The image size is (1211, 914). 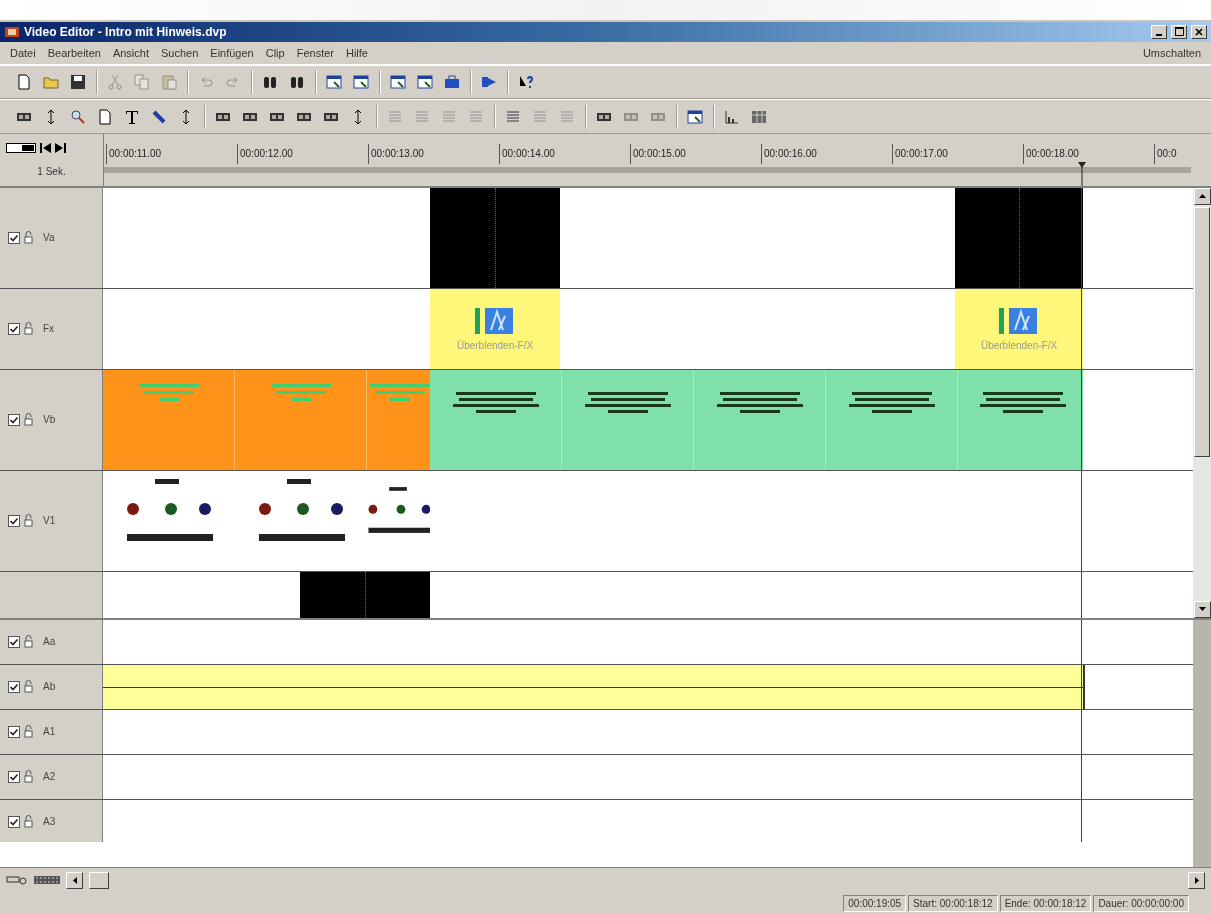 What do you see at coordinates (49, 420) in the screenshot?
I see `track-label: Vb` at bounding box center [49, 420].